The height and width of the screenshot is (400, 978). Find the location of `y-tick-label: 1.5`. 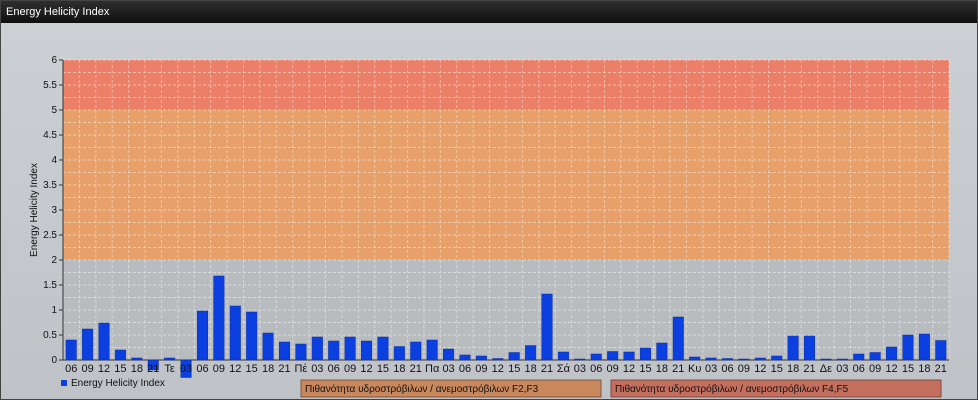

y-tick-label: 1.5 is located at coordinates (50, 285).